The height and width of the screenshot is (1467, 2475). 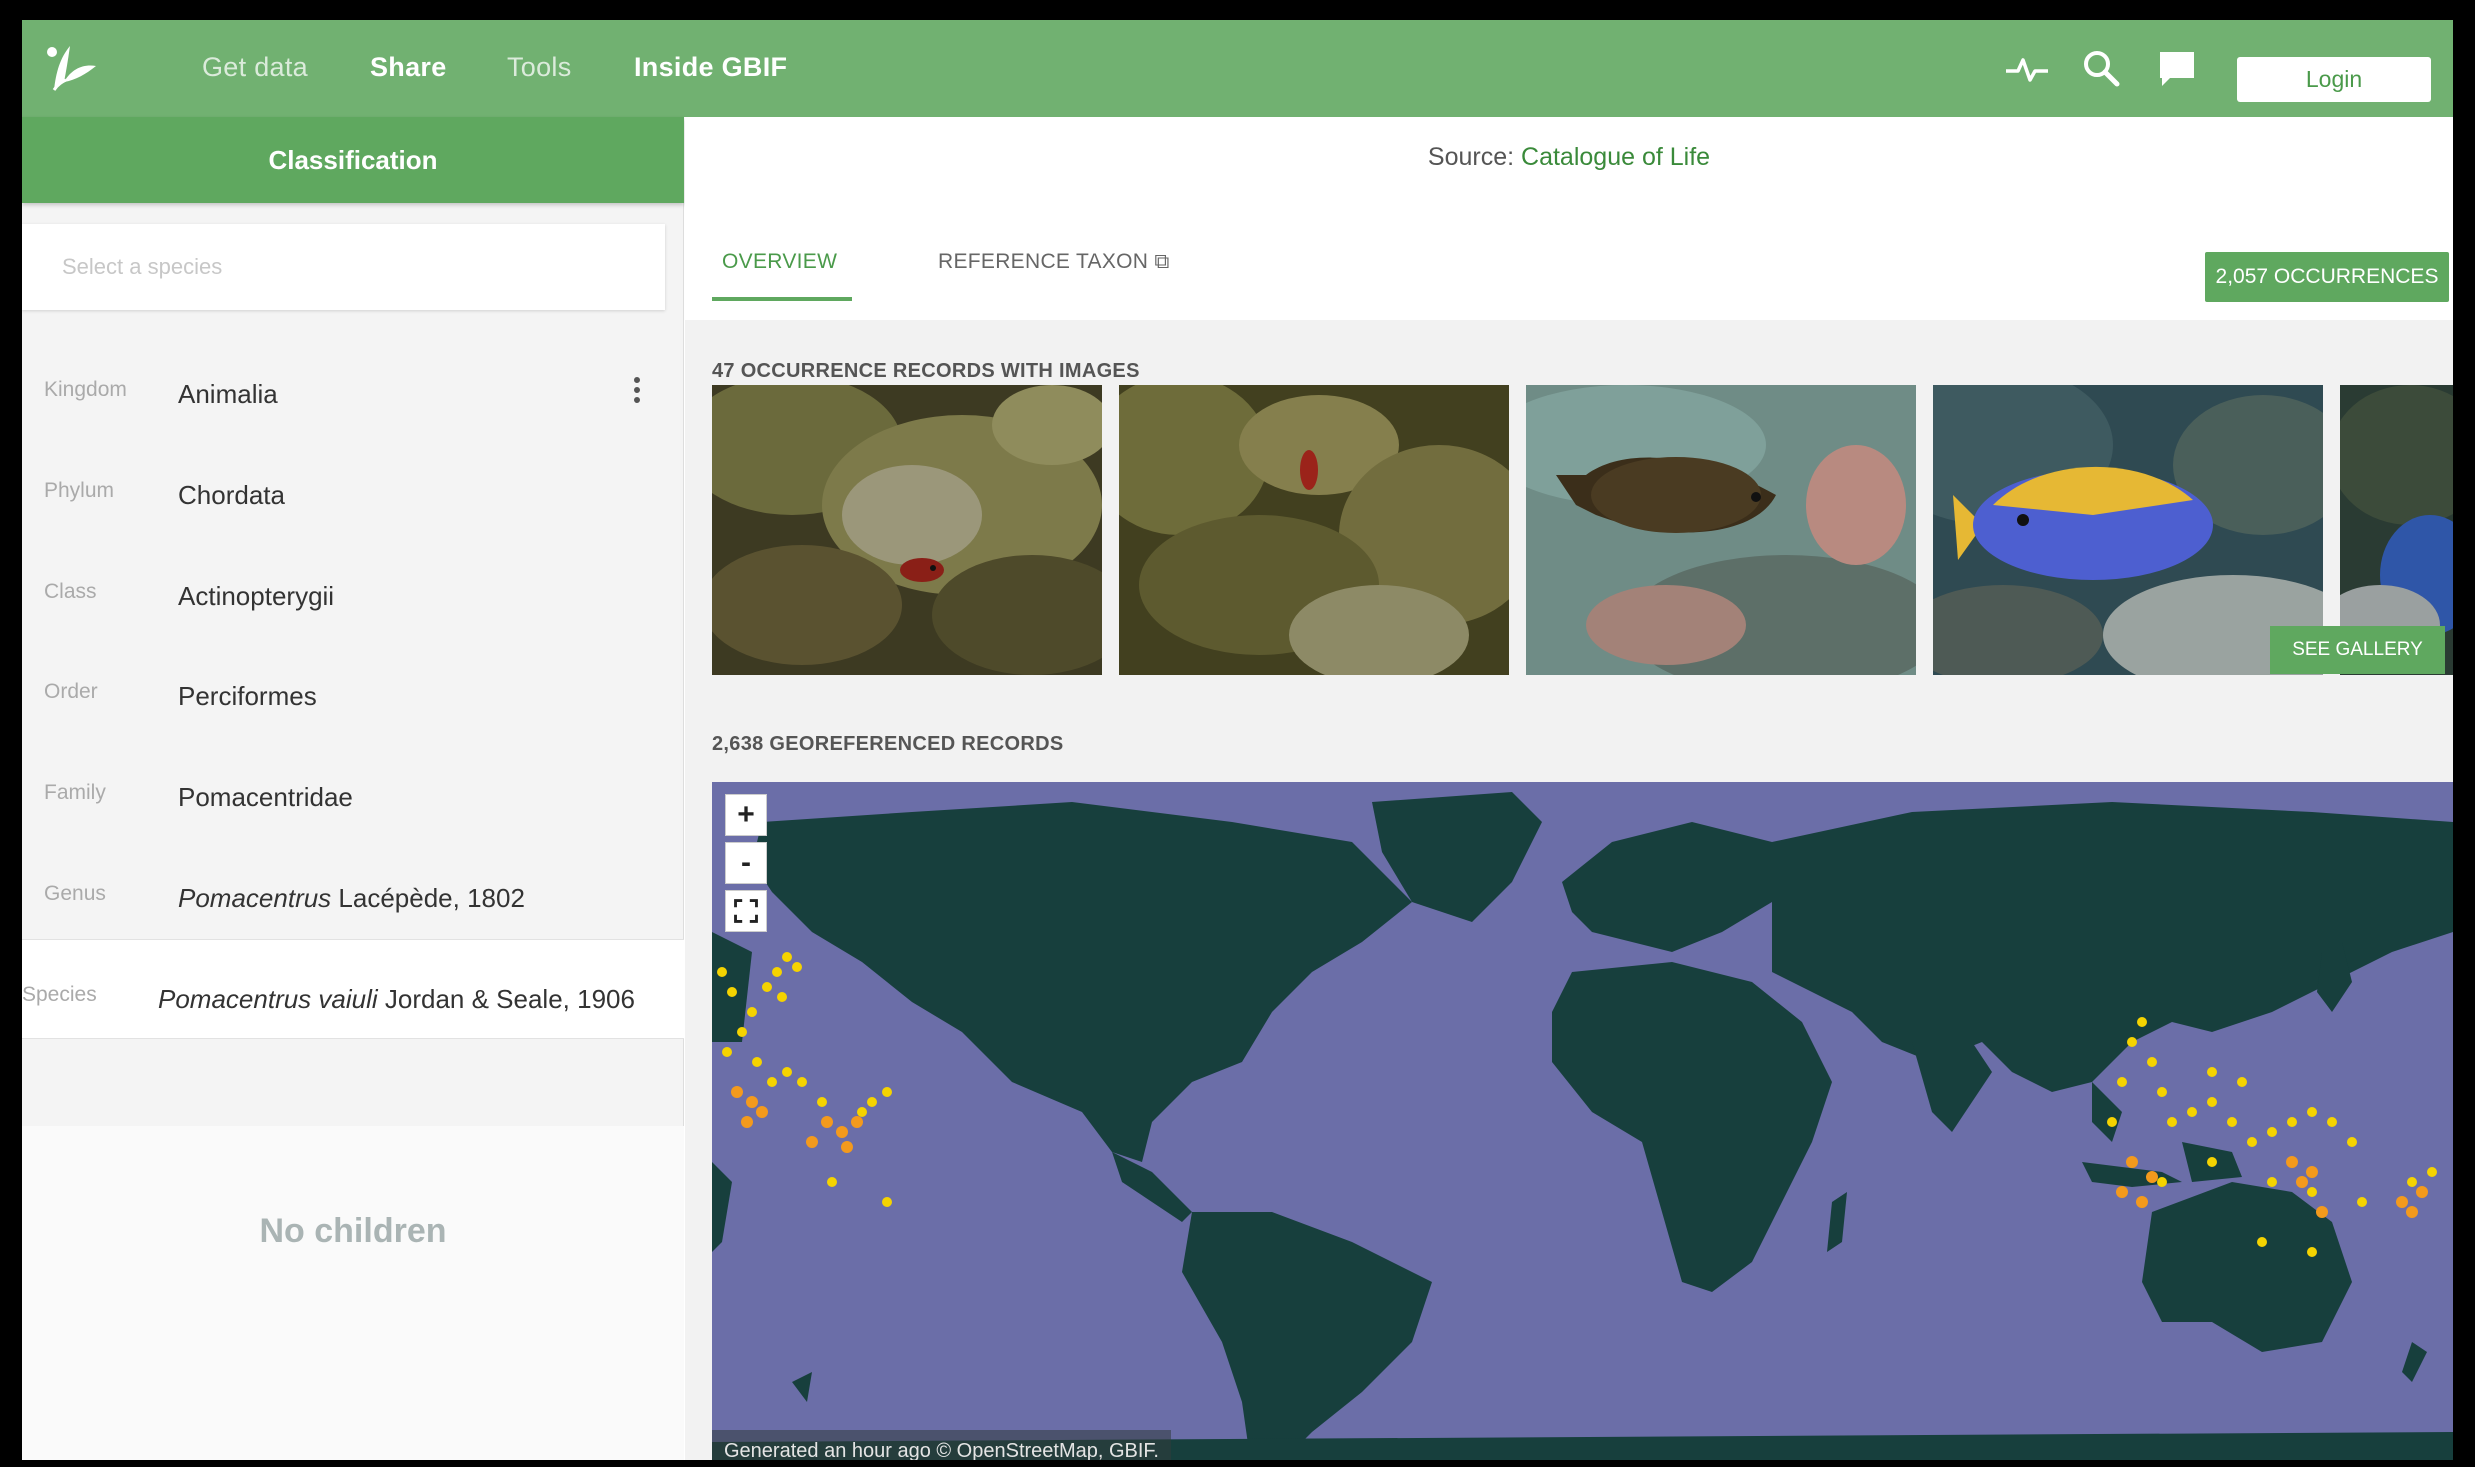 I want to click on genus-name: Pomacentrus, so click(x=255, y=898).